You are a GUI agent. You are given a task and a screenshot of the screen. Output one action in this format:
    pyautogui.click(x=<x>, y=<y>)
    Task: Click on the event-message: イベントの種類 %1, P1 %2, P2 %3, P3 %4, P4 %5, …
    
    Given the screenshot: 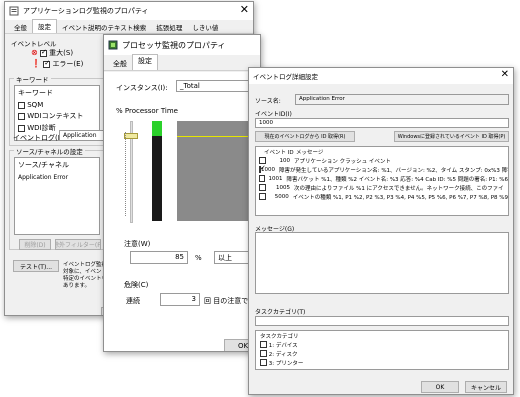 What is the action you would take?
    pyautogui.click(x=400, y=197)
    